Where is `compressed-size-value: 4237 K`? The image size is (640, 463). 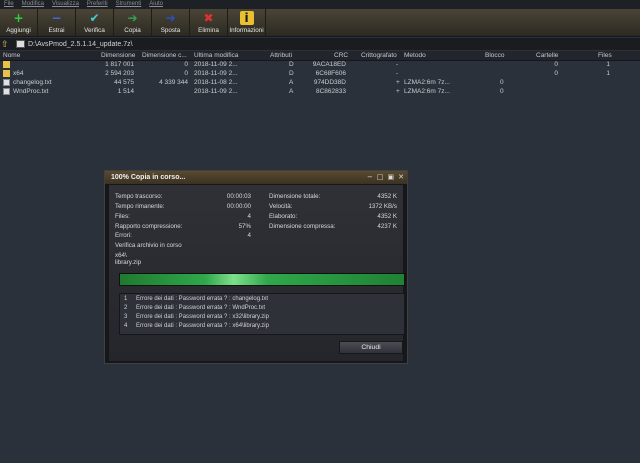 compressed-size-value: 4237 K is located at coordinates (387, 226).